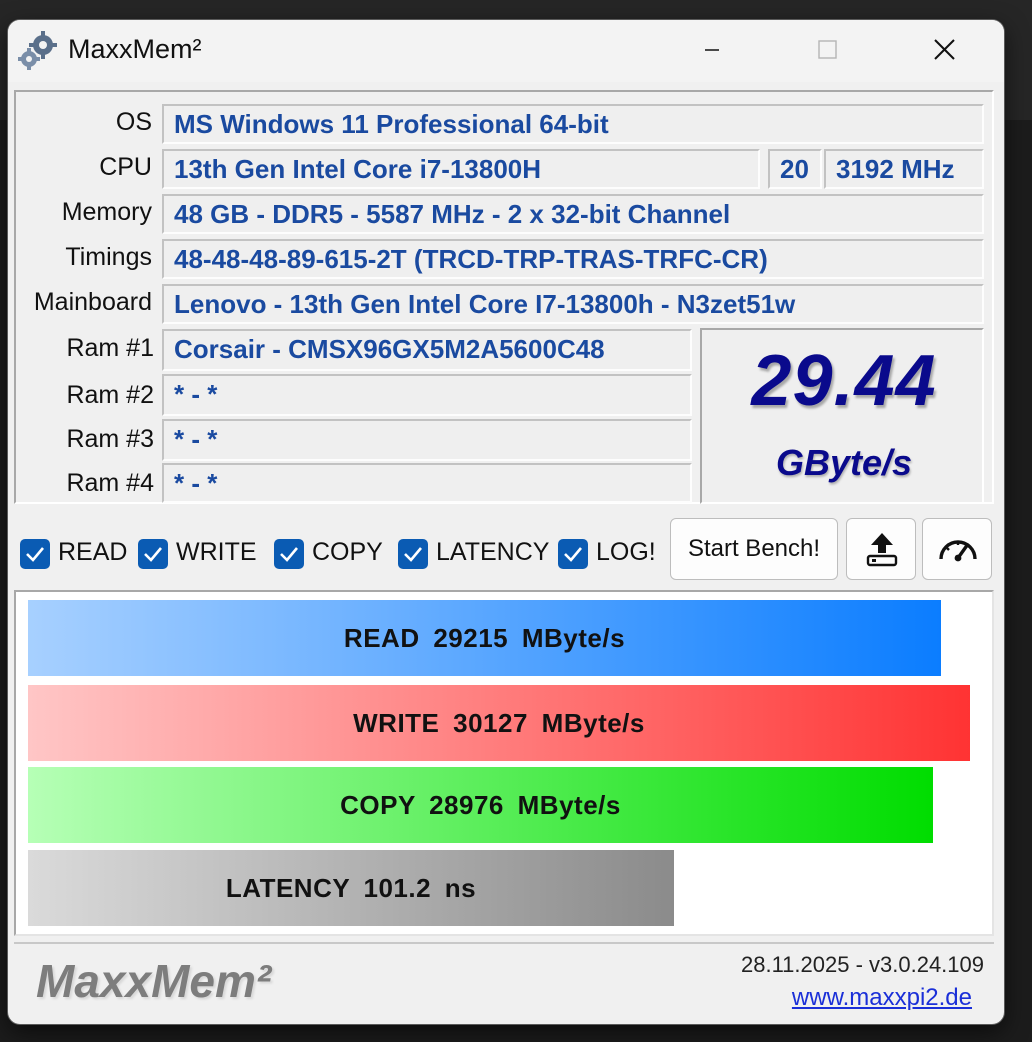  Describe the element at coordinates (216, 552) in the screenshot. I see `write-checkbox-label: WRITE` at that location.